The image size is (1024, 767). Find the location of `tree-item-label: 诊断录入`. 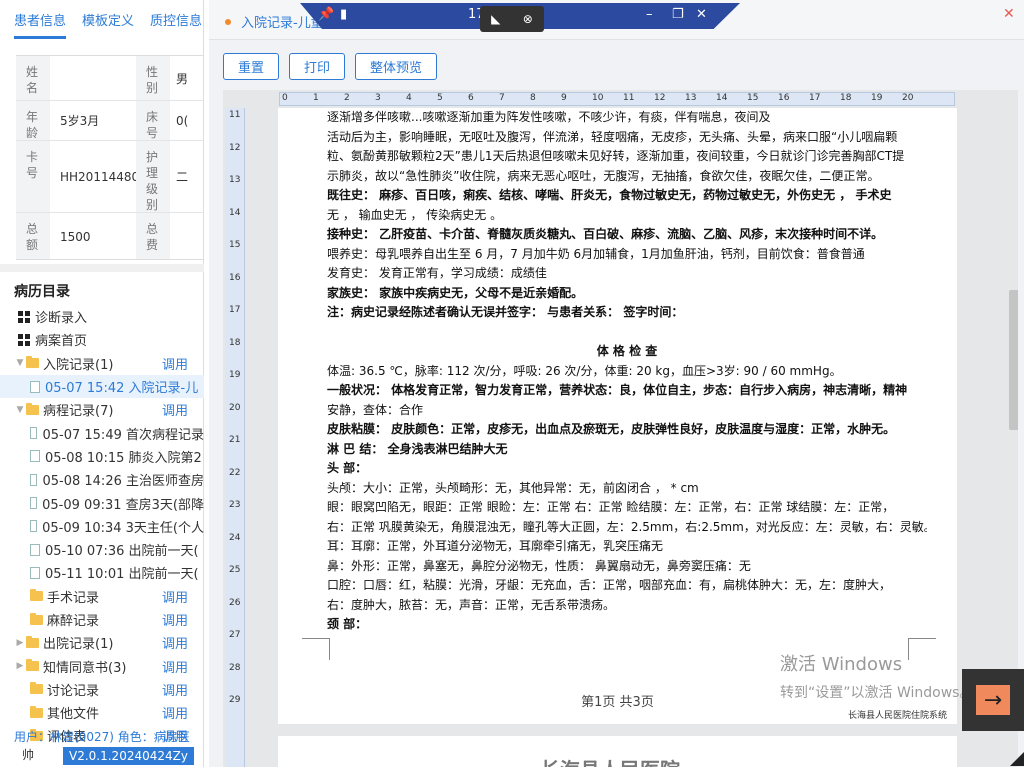

tree-item-label: 诊断录入 is located at coordinates (61, 319).